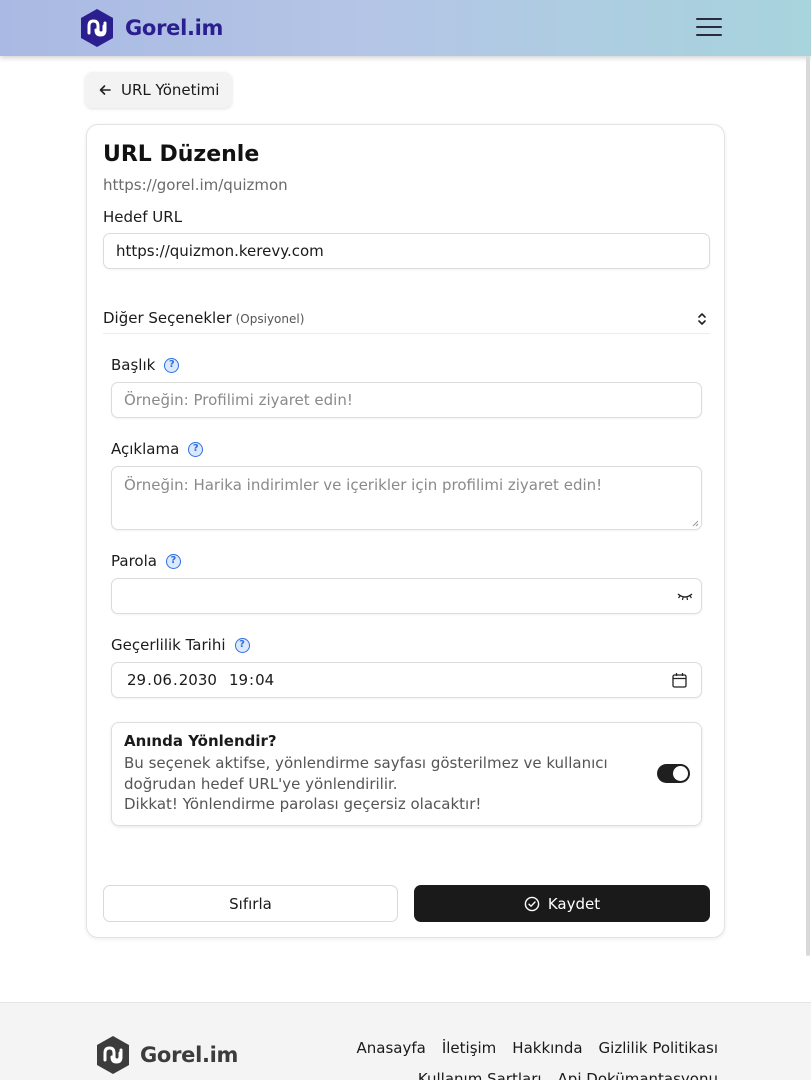 The height and width of the screenshot is (1080, 811). Describe the element at coordinates (658, 1048) in the screenshot. I see `footer-link-gizlilik: Gizlilik Politikası` at that location.